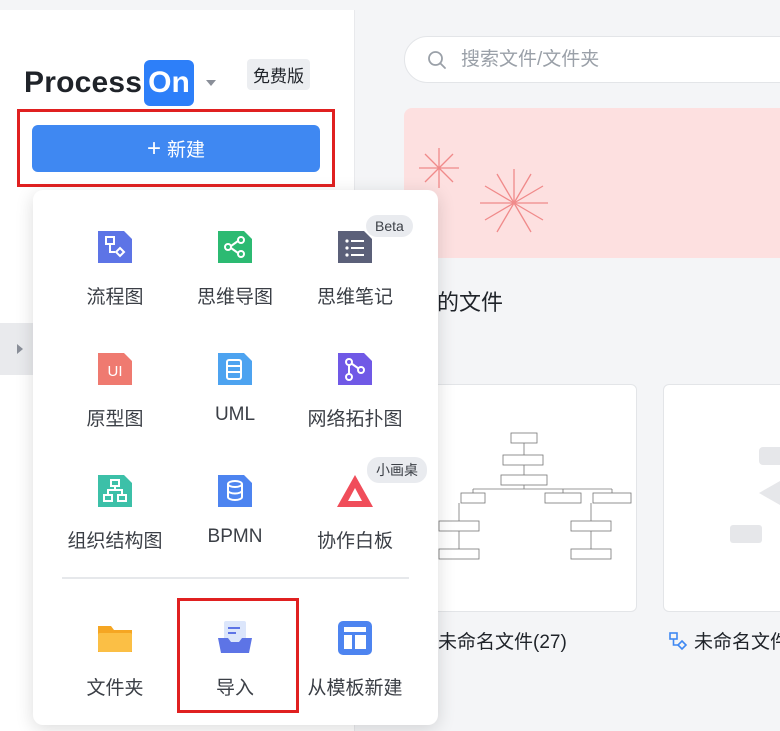 This screenshot has height=731, width=780. What do you see at coordinates (115, 371) in the screenshot?
I see `svg-text: UI` at bounding box center [115, 371].